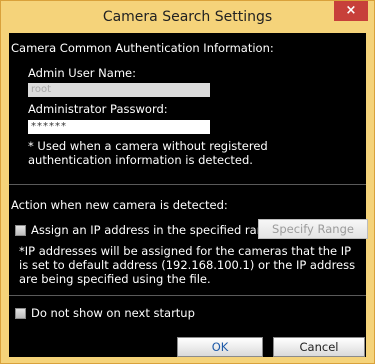 Image resolution: width=375 pixels, height=364 pixels. I want to click on admin-user-field: root, so click(119, 90).